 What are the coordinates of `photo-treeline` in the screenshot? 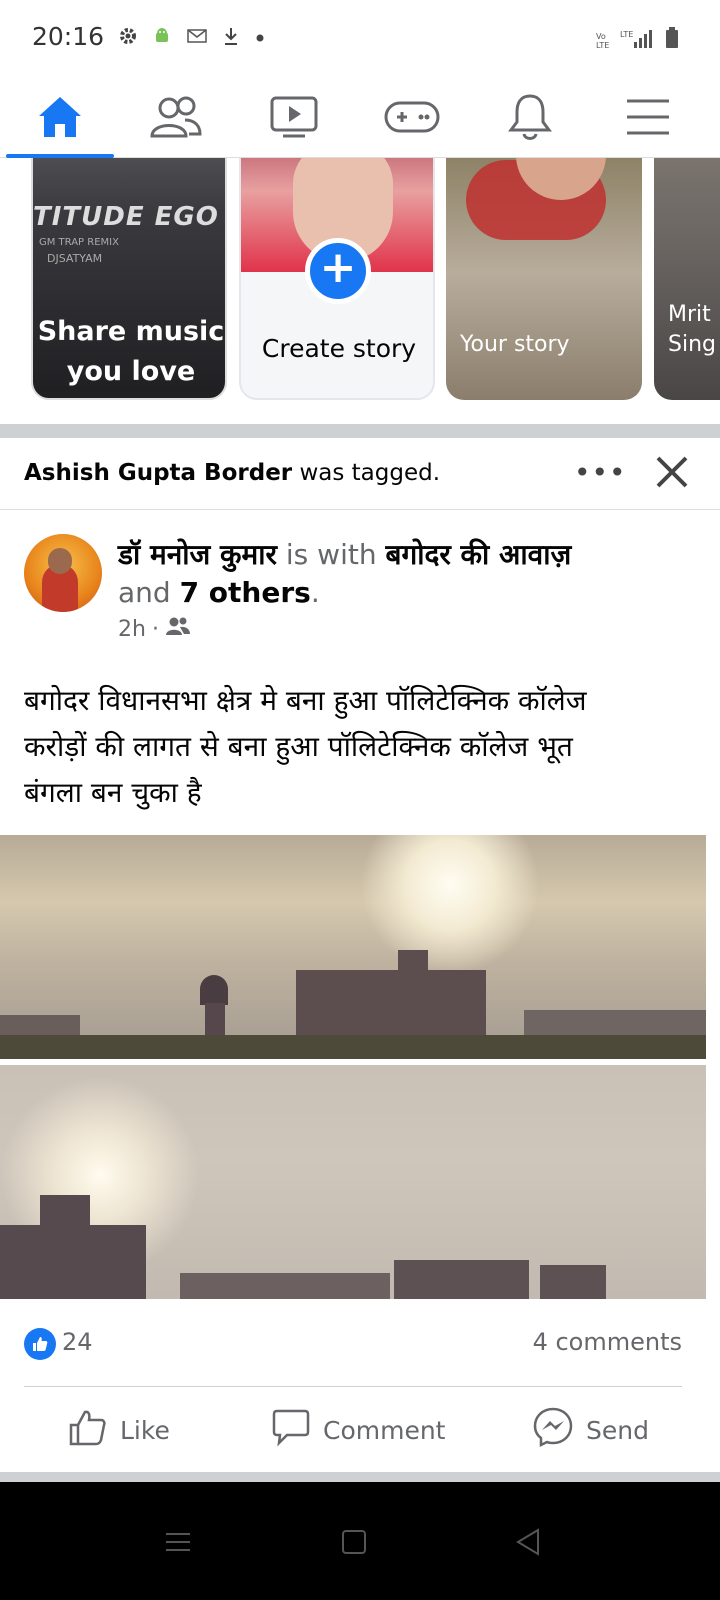 It's located at (353, 1047).